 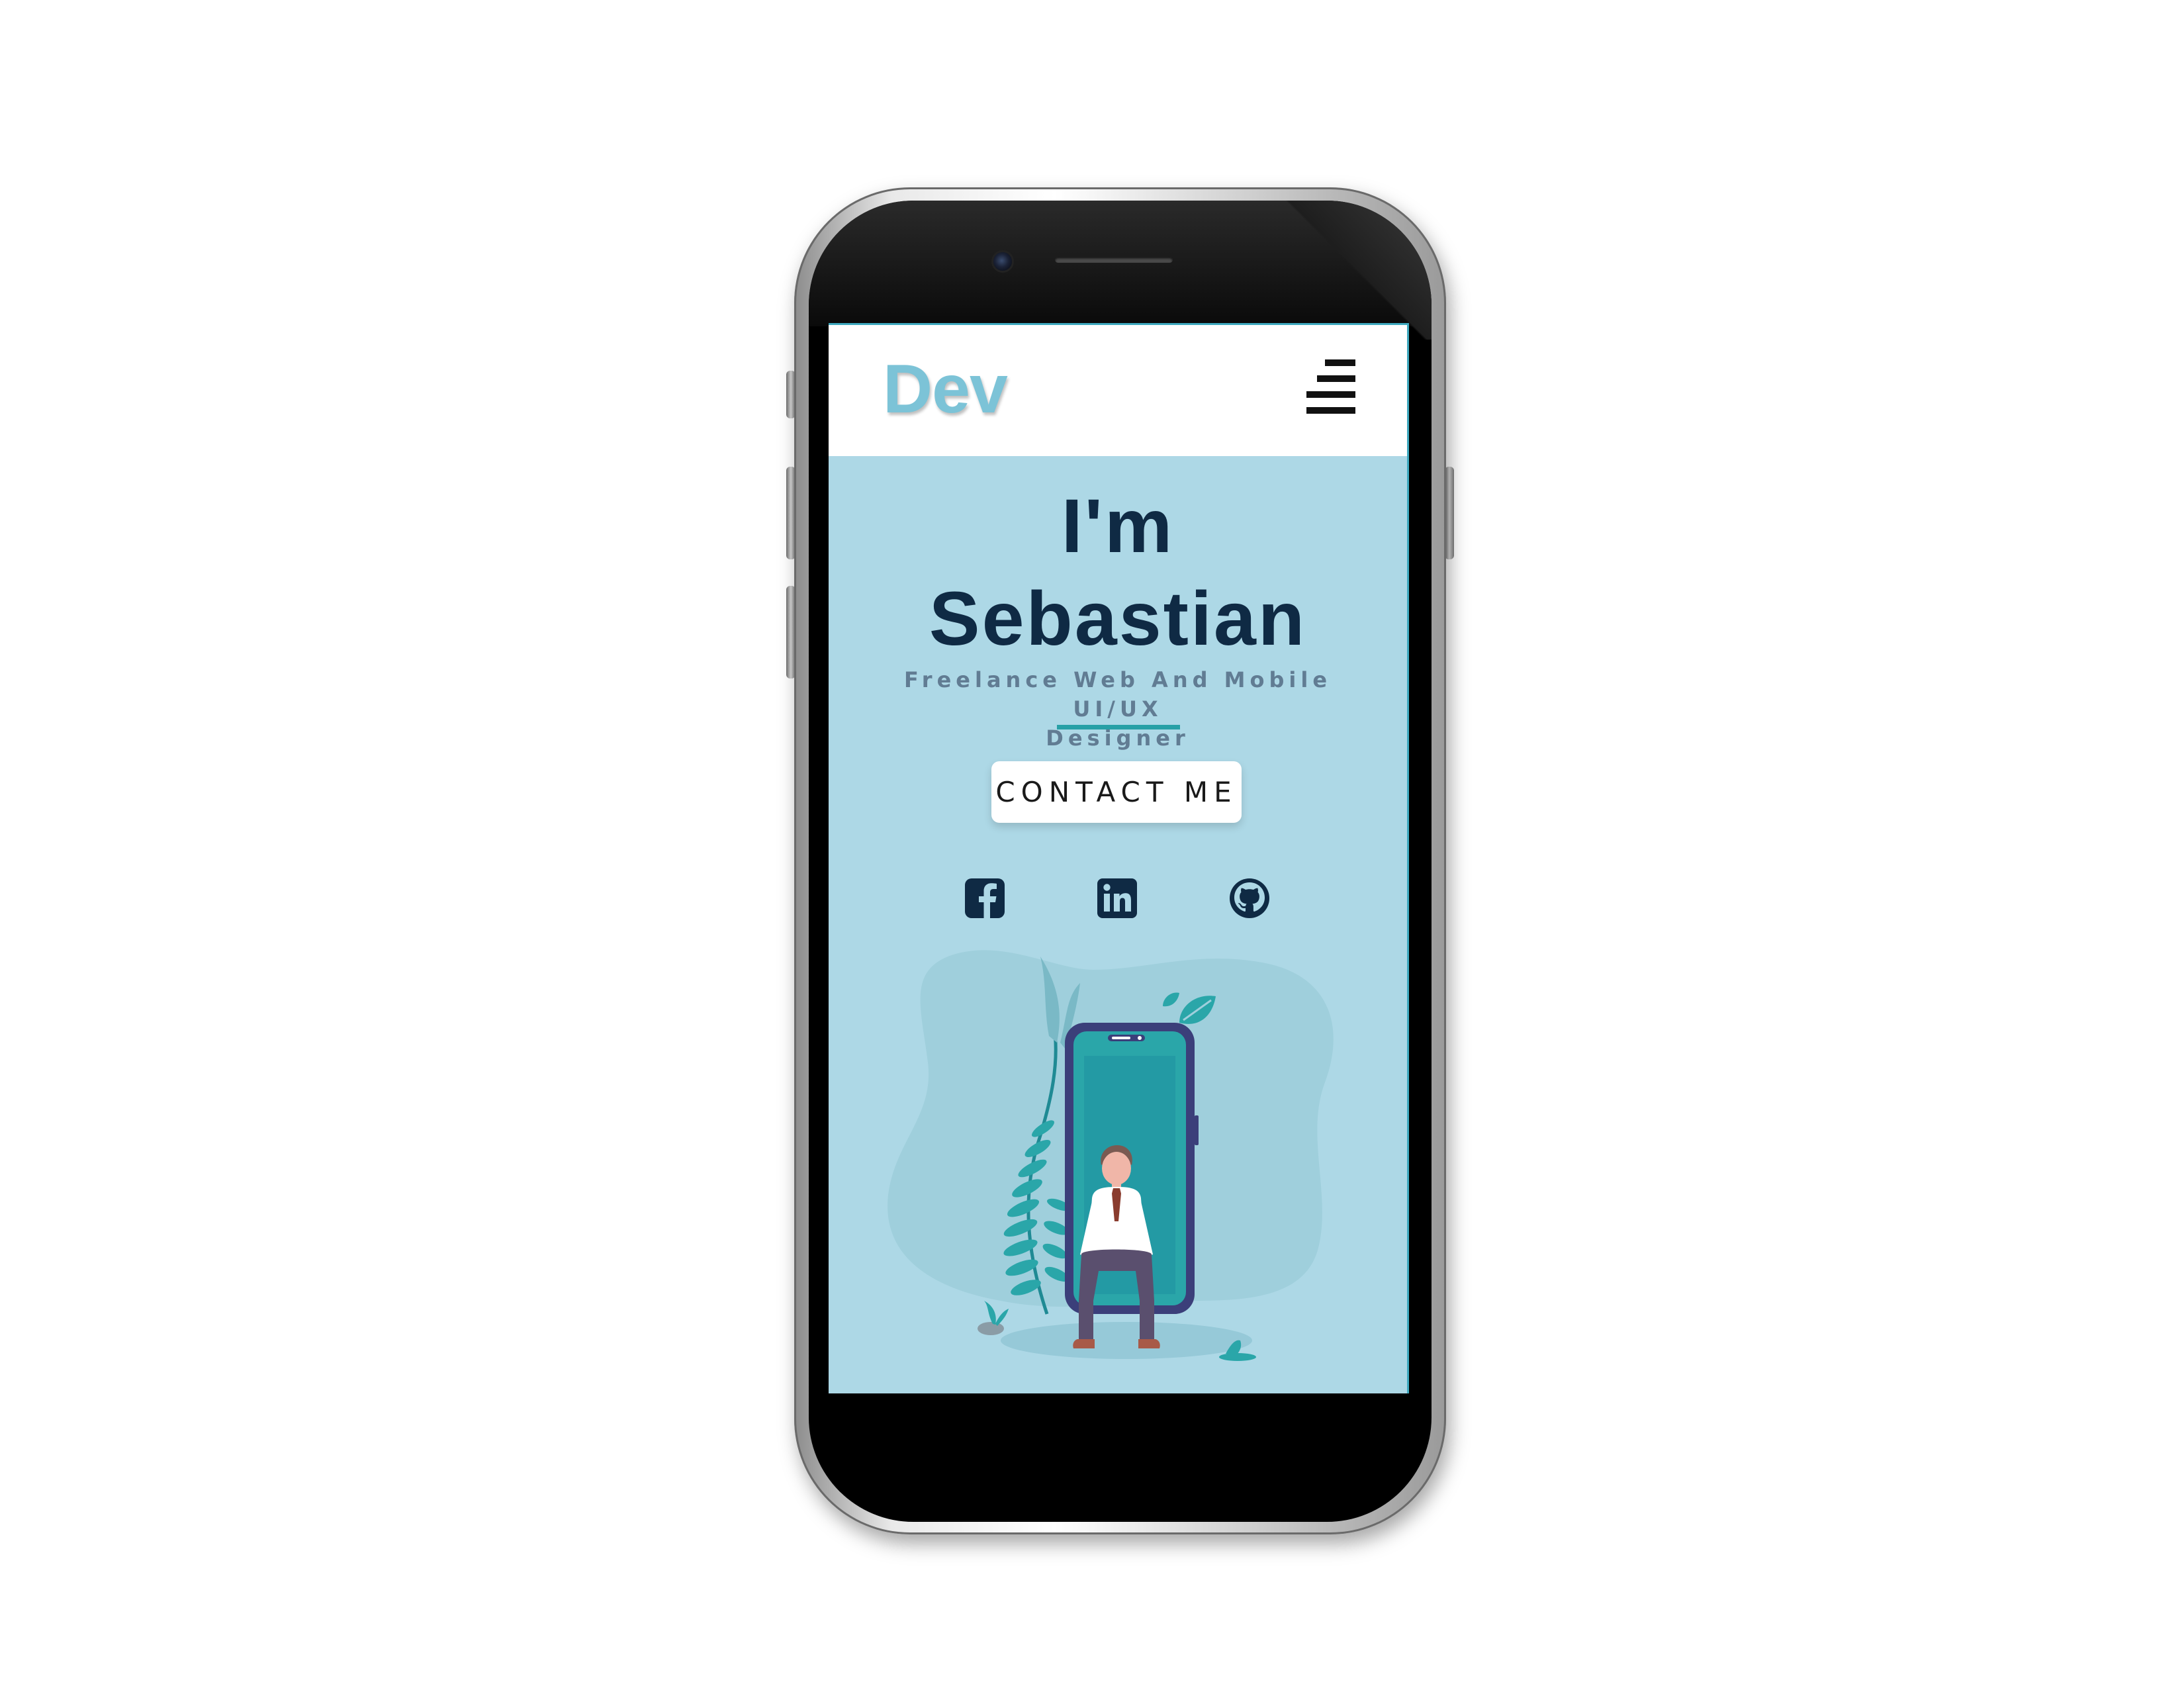 I want to click on linkedin-icon, so click(x=1117, y=898).